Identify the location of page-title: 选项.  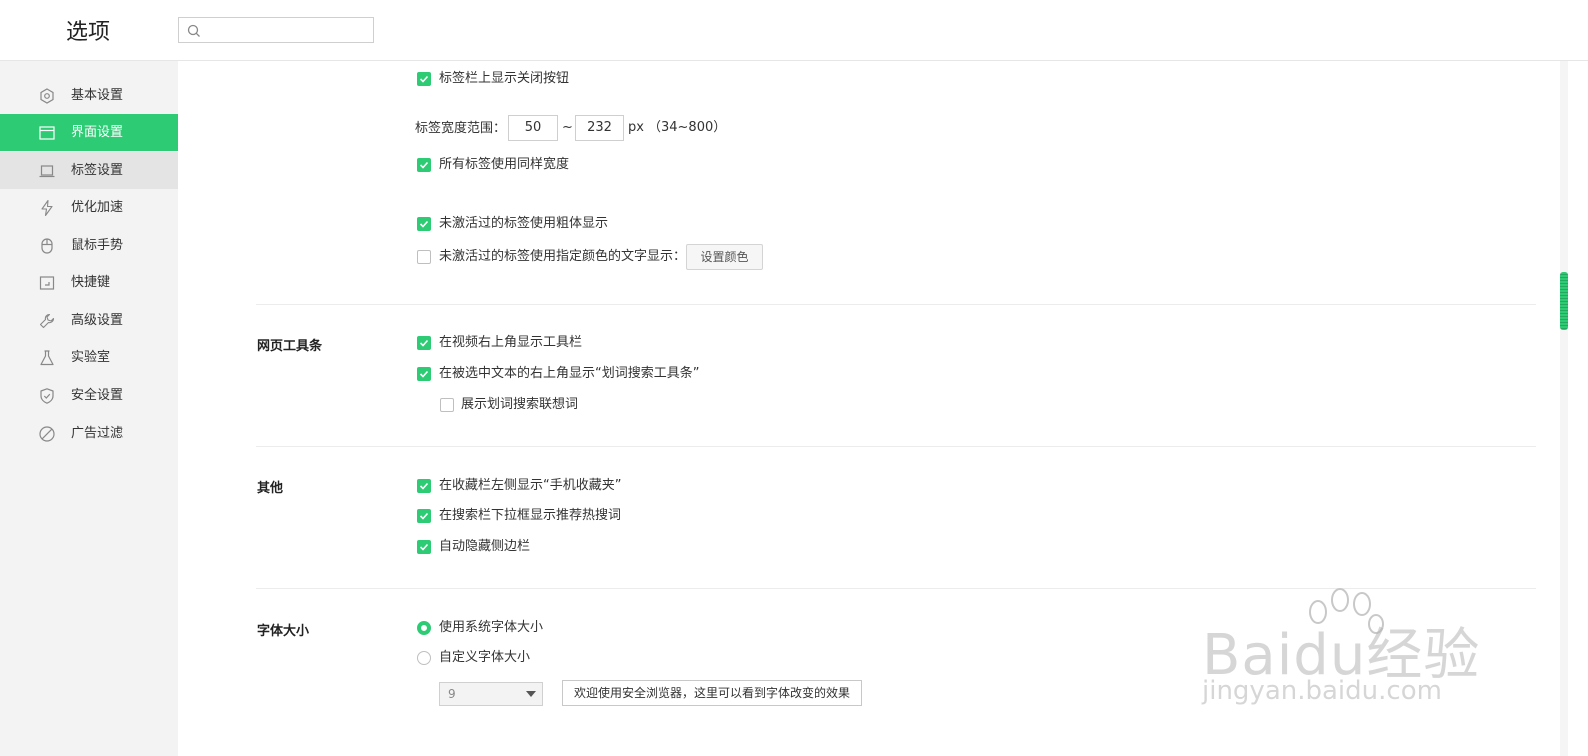
(88, 32).